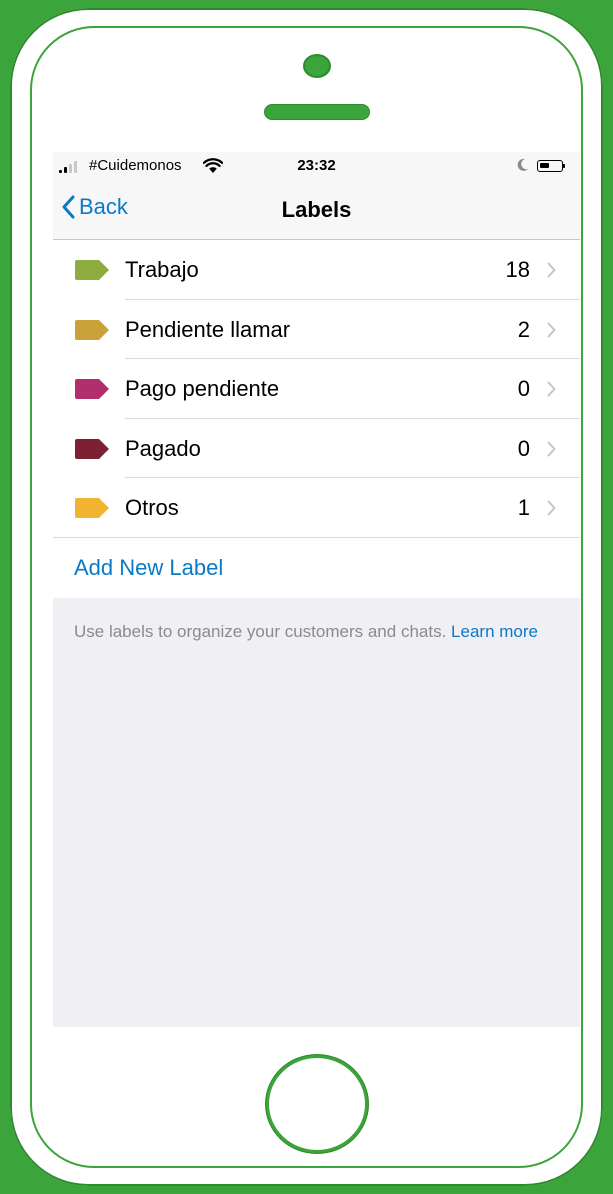  Describe the element at coordinates (494, 631) in the screenshot. I see `learn-more-link: Learn more` at that location.